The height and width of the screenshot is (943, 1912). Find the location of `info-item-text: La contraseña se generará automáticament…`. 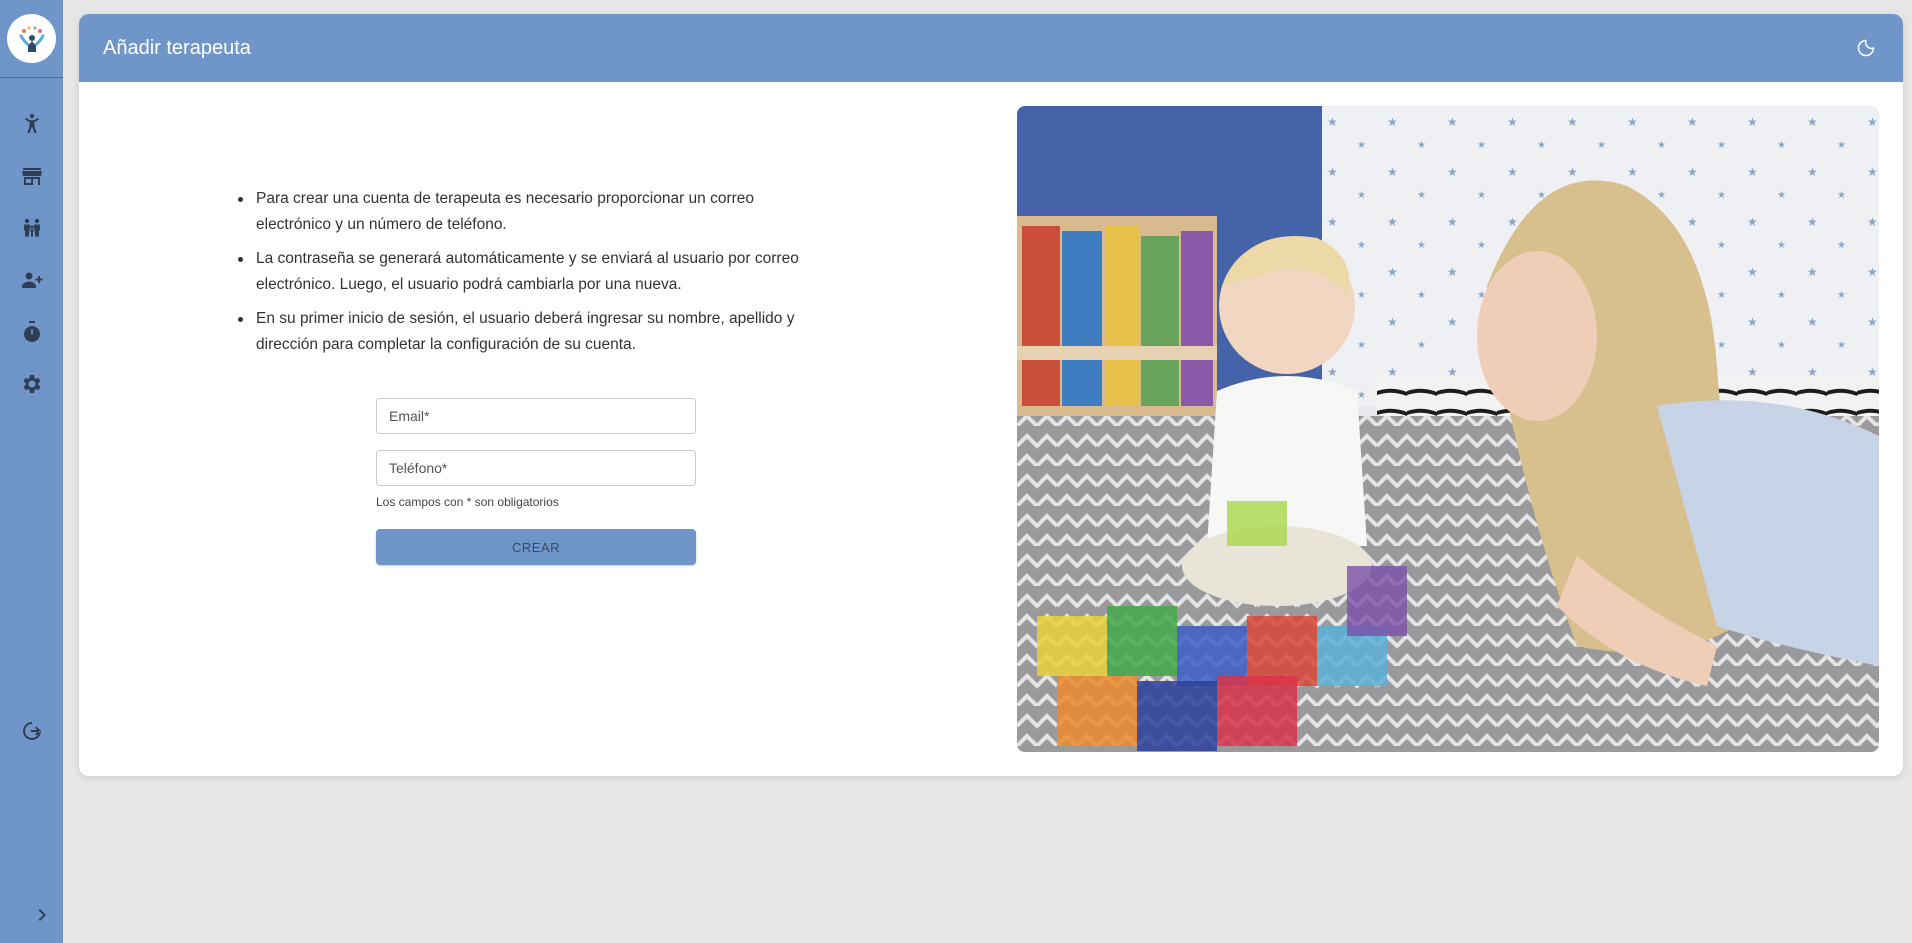

info-item-text: La contraseña se generará automáticament… is located at coordinates (527, 271).